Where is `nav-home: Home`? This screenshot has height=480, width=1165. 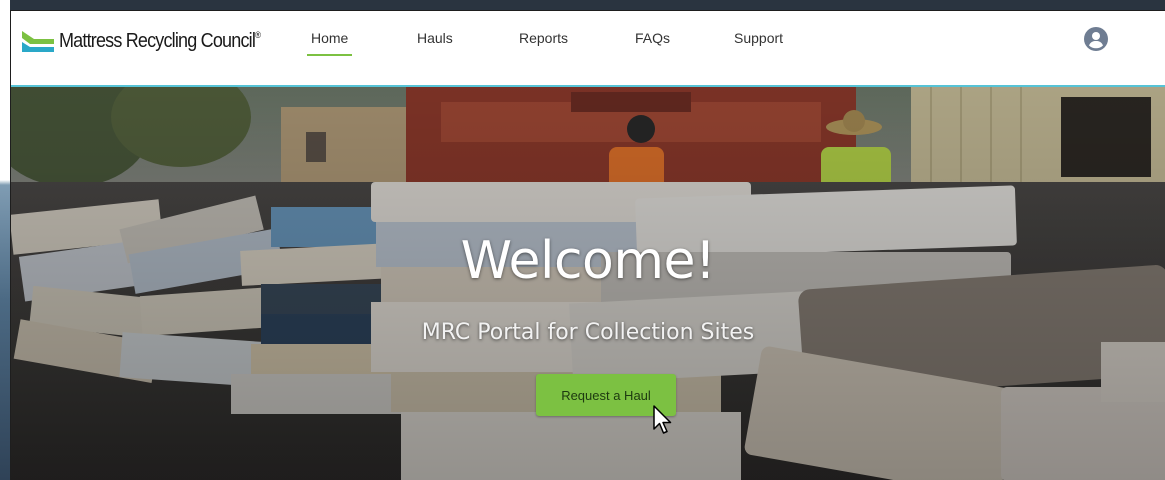 nav-home: Home is located at coordinates (329, 43).